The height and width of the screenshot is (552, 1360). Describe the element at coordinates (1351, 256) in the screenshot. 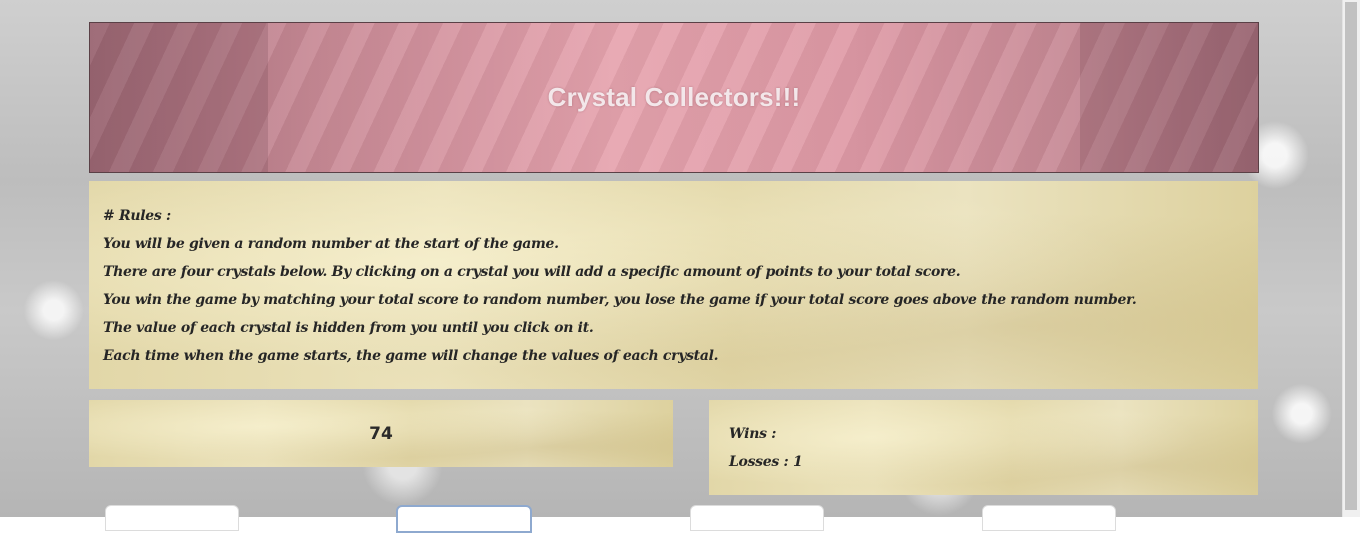

I see `scrollbar-thumb` at that location.